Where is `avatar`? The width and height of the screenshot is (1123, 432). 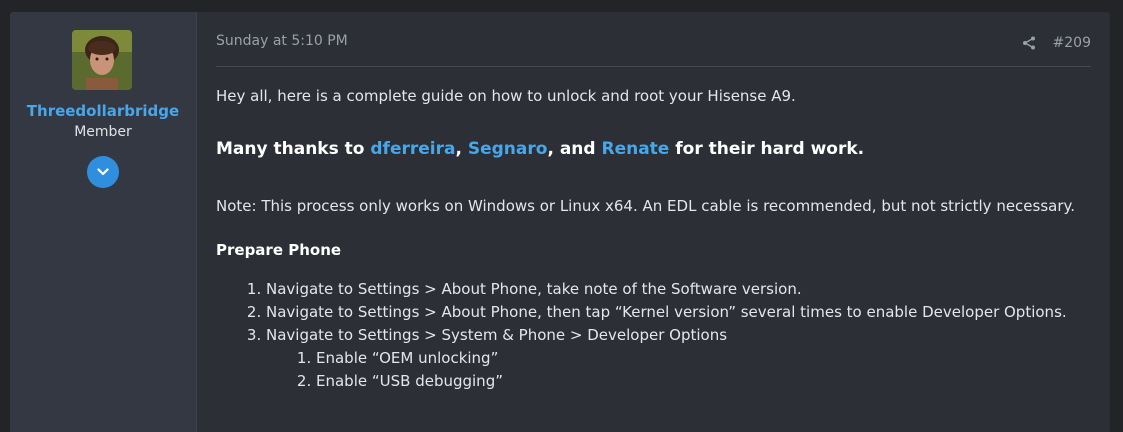 avatar is located at coordinates (102, 60).